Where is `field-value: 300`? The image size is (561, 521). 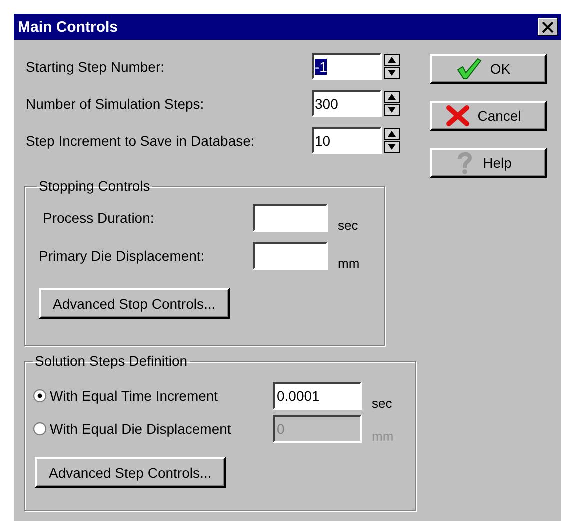 field-value: 300 is located at coordinates (326, 104).